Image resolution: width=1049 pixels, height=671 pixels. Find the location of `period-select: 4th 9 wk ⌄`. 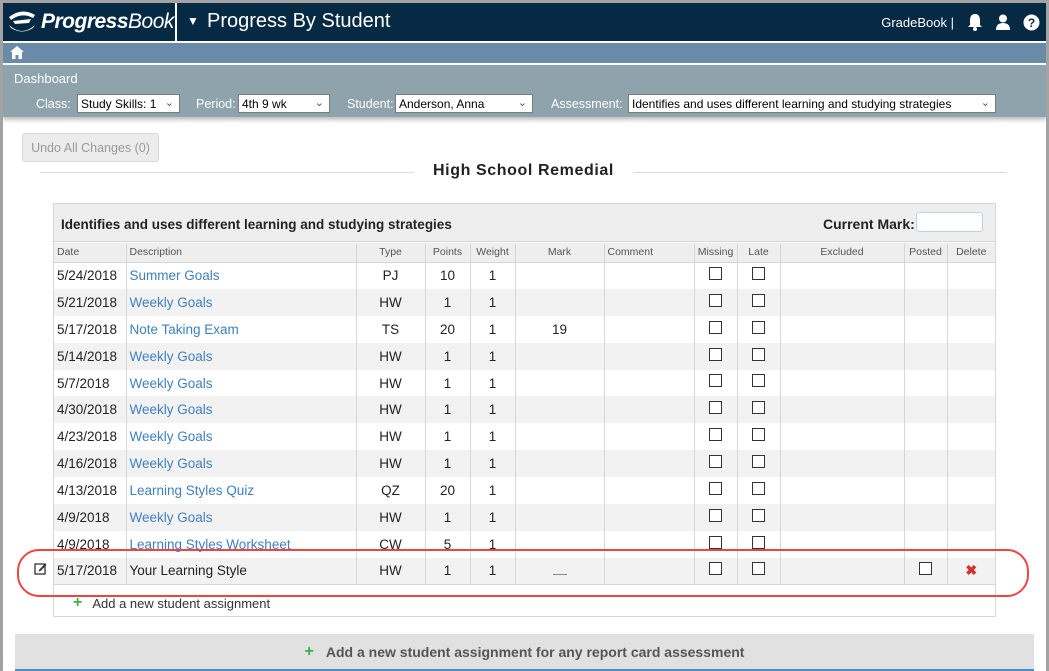

period-select: 4th 9 wk ⌄ is located at coordinates (284, 103).